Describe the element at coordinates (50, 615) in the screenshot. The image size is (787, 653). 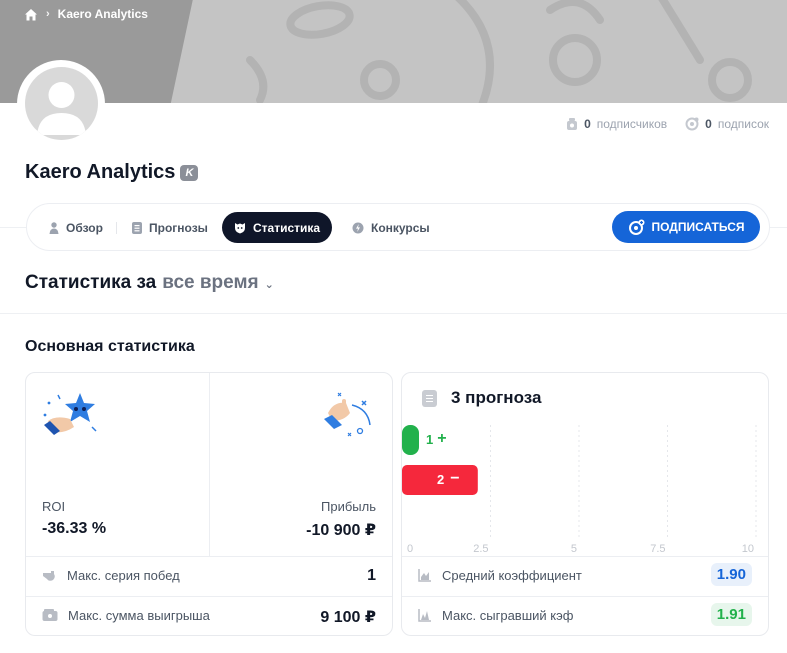
I see `wallet-icon` at that location.